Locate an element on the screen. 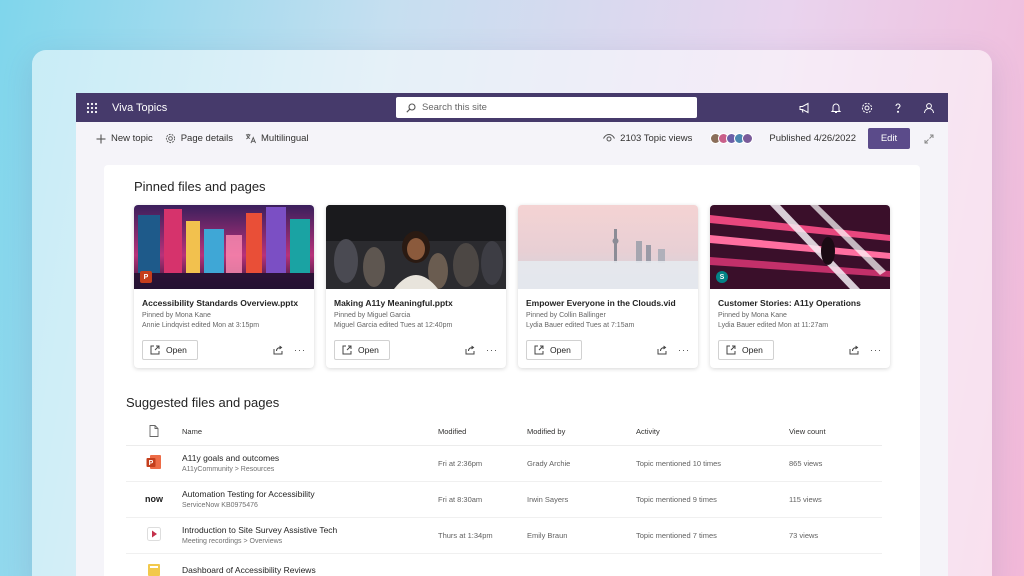  file-type-column-header is located at coordinates (154, 432).